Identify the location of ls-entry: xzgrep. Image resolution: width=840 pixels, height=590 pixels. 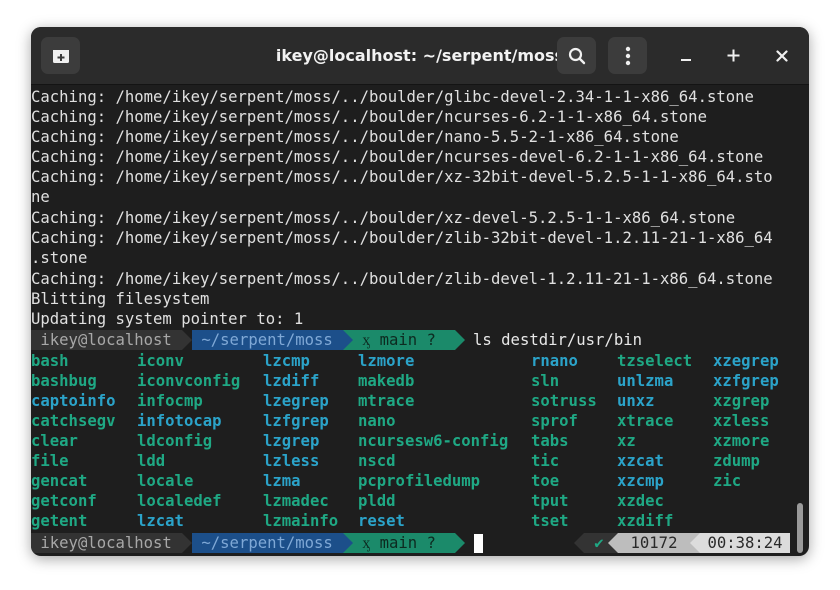
(741, 401).